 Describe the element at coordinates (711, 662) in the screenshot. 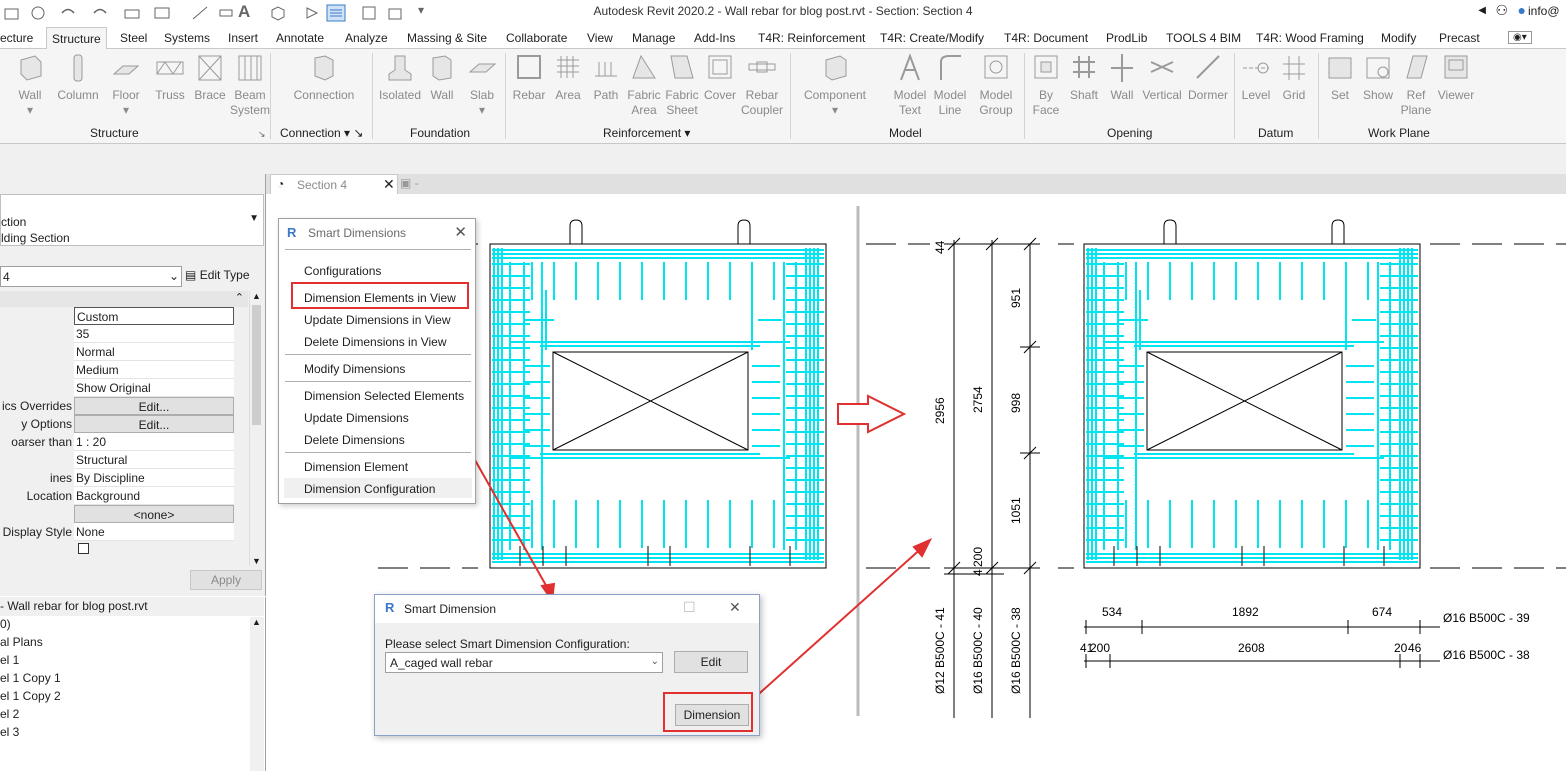

I see `edit-button: Edit` at that location.